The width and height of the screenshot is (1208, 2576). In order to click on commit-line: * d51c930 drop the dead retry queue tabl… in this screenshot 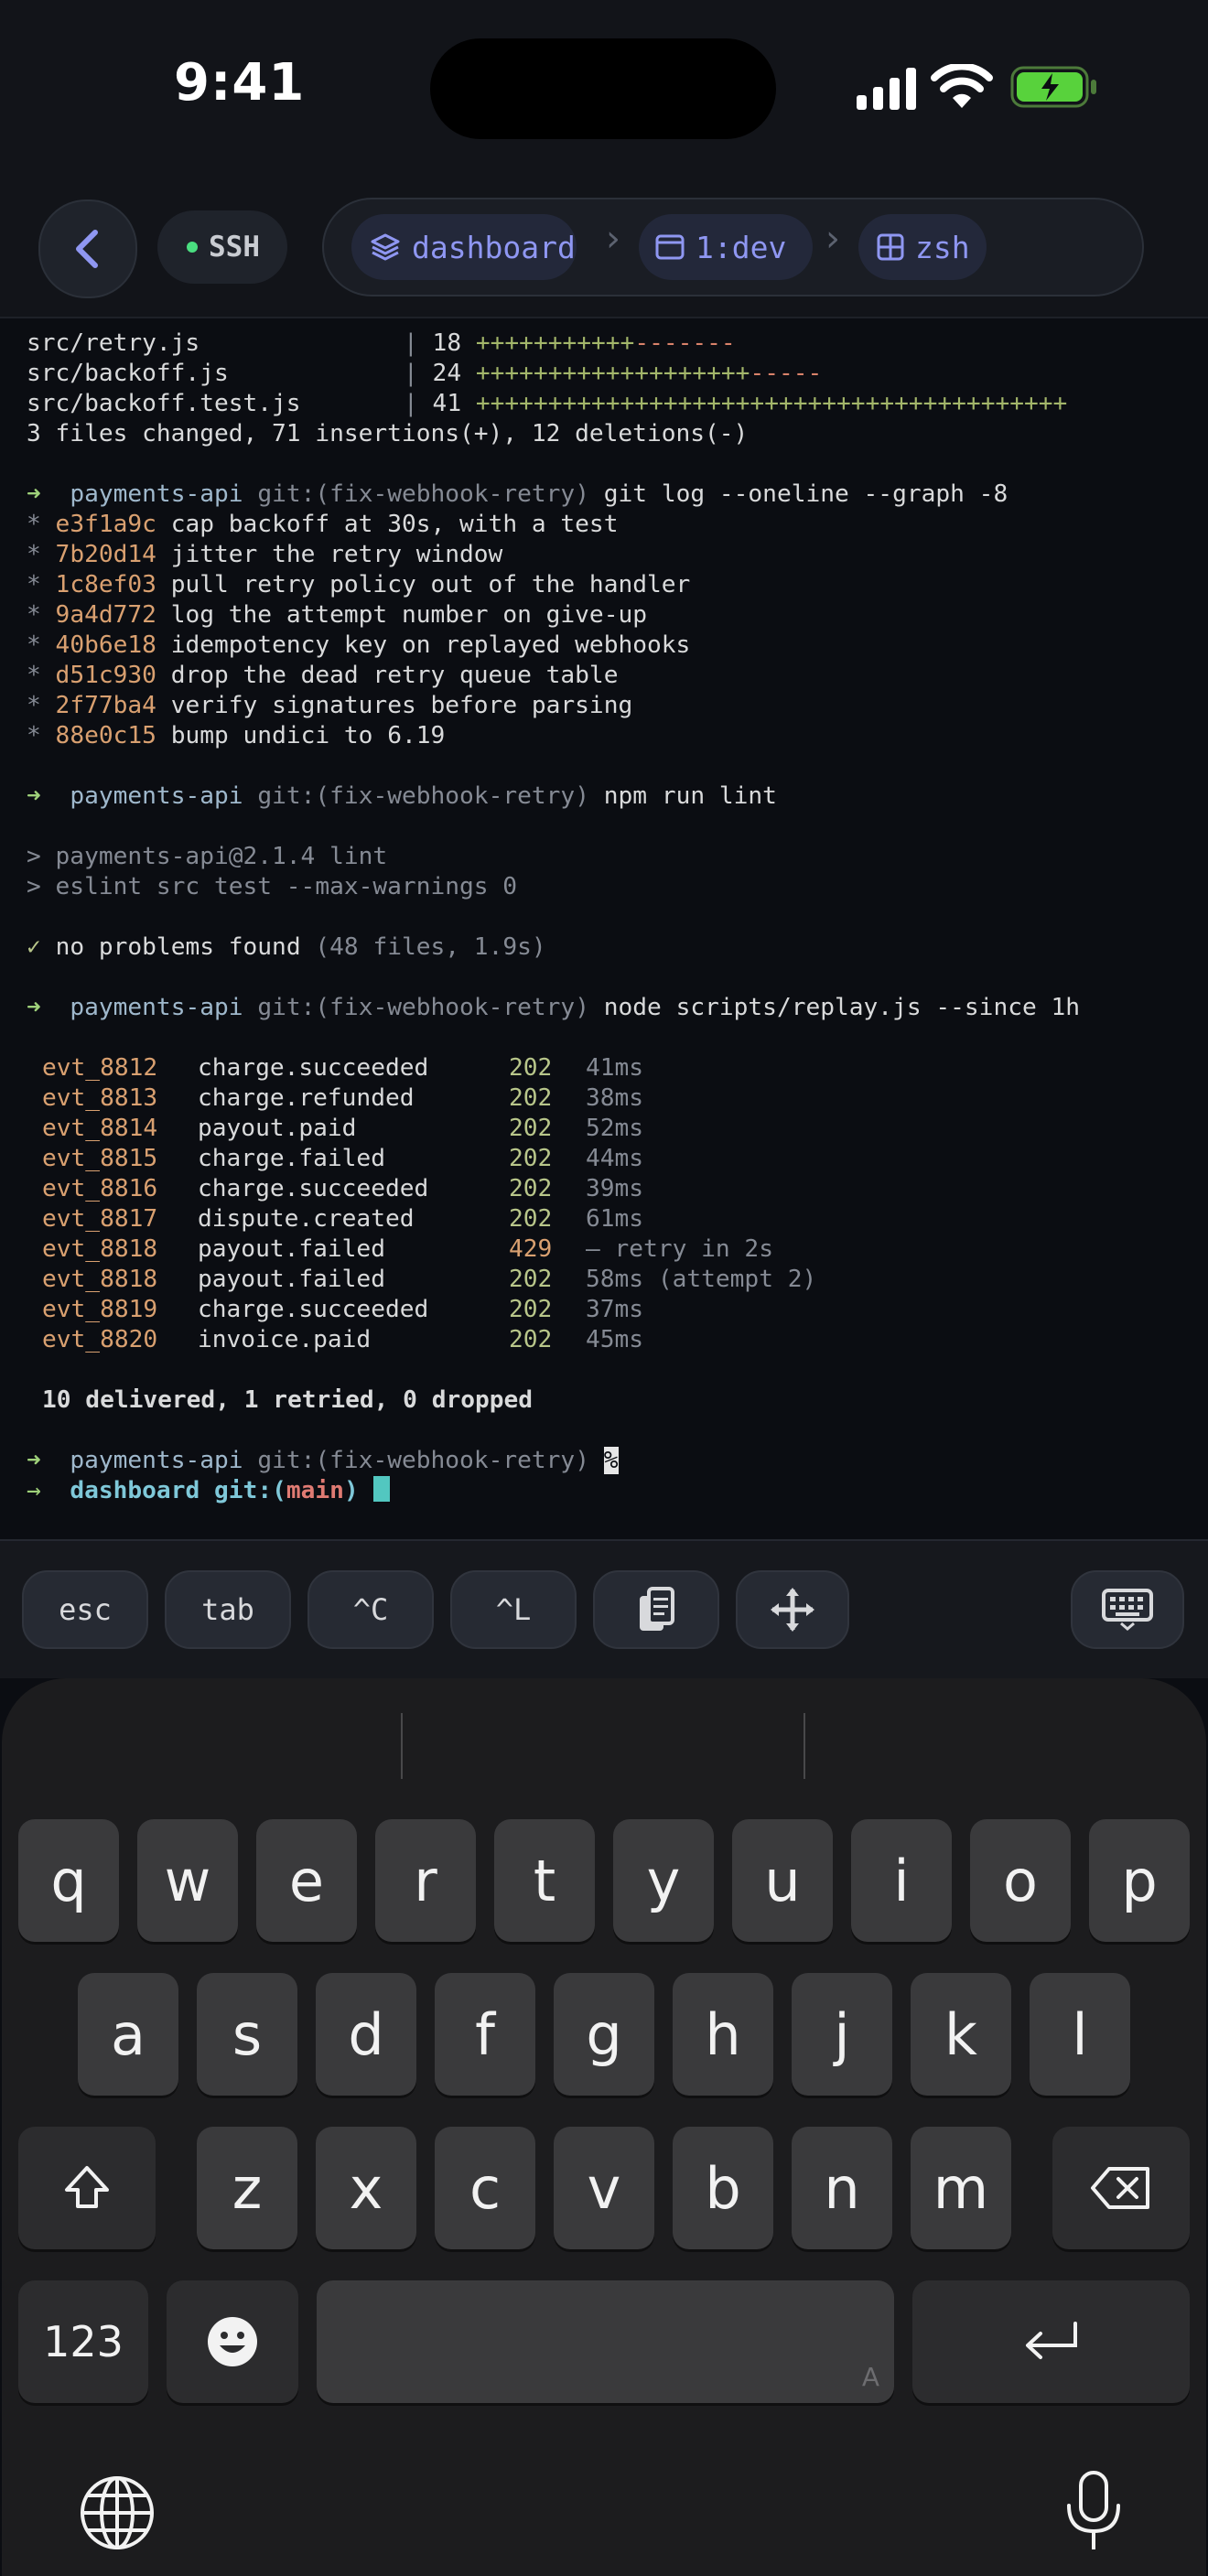, I will do `click(323, 675)`.